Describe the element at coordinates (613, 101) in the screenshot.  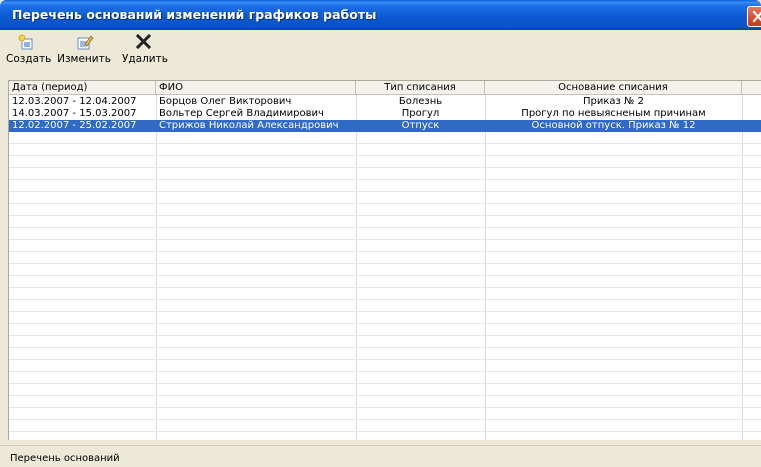
I see `cell-reason: Приказ № 2` at that location.